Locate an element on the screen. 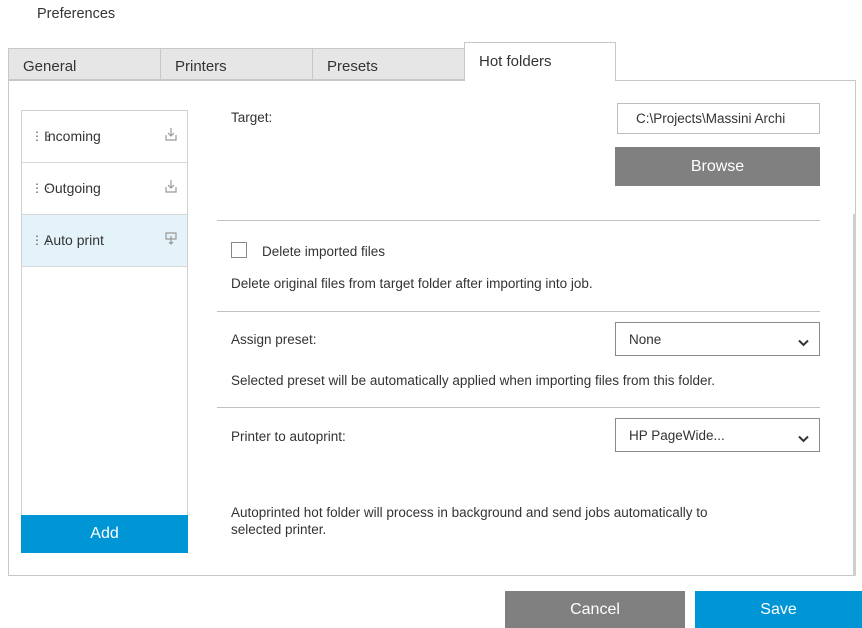 The width and height of the screenshot is (862, 628). delete-imported-label: Delete imported files is located at coordinates (324, 251).